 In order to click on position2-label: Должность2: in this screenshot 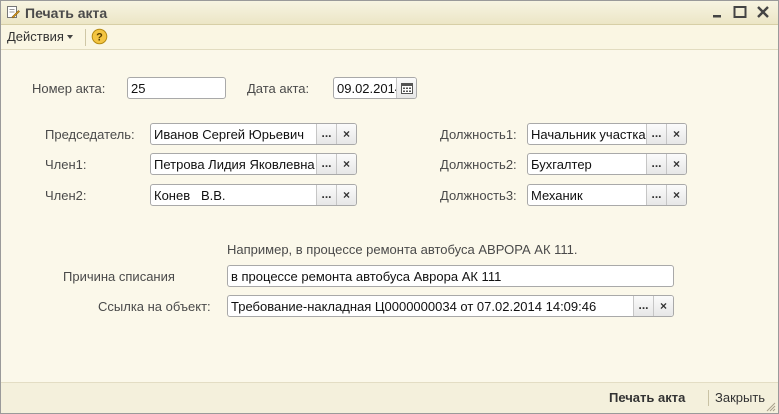, I will do `click(478, 164)`.